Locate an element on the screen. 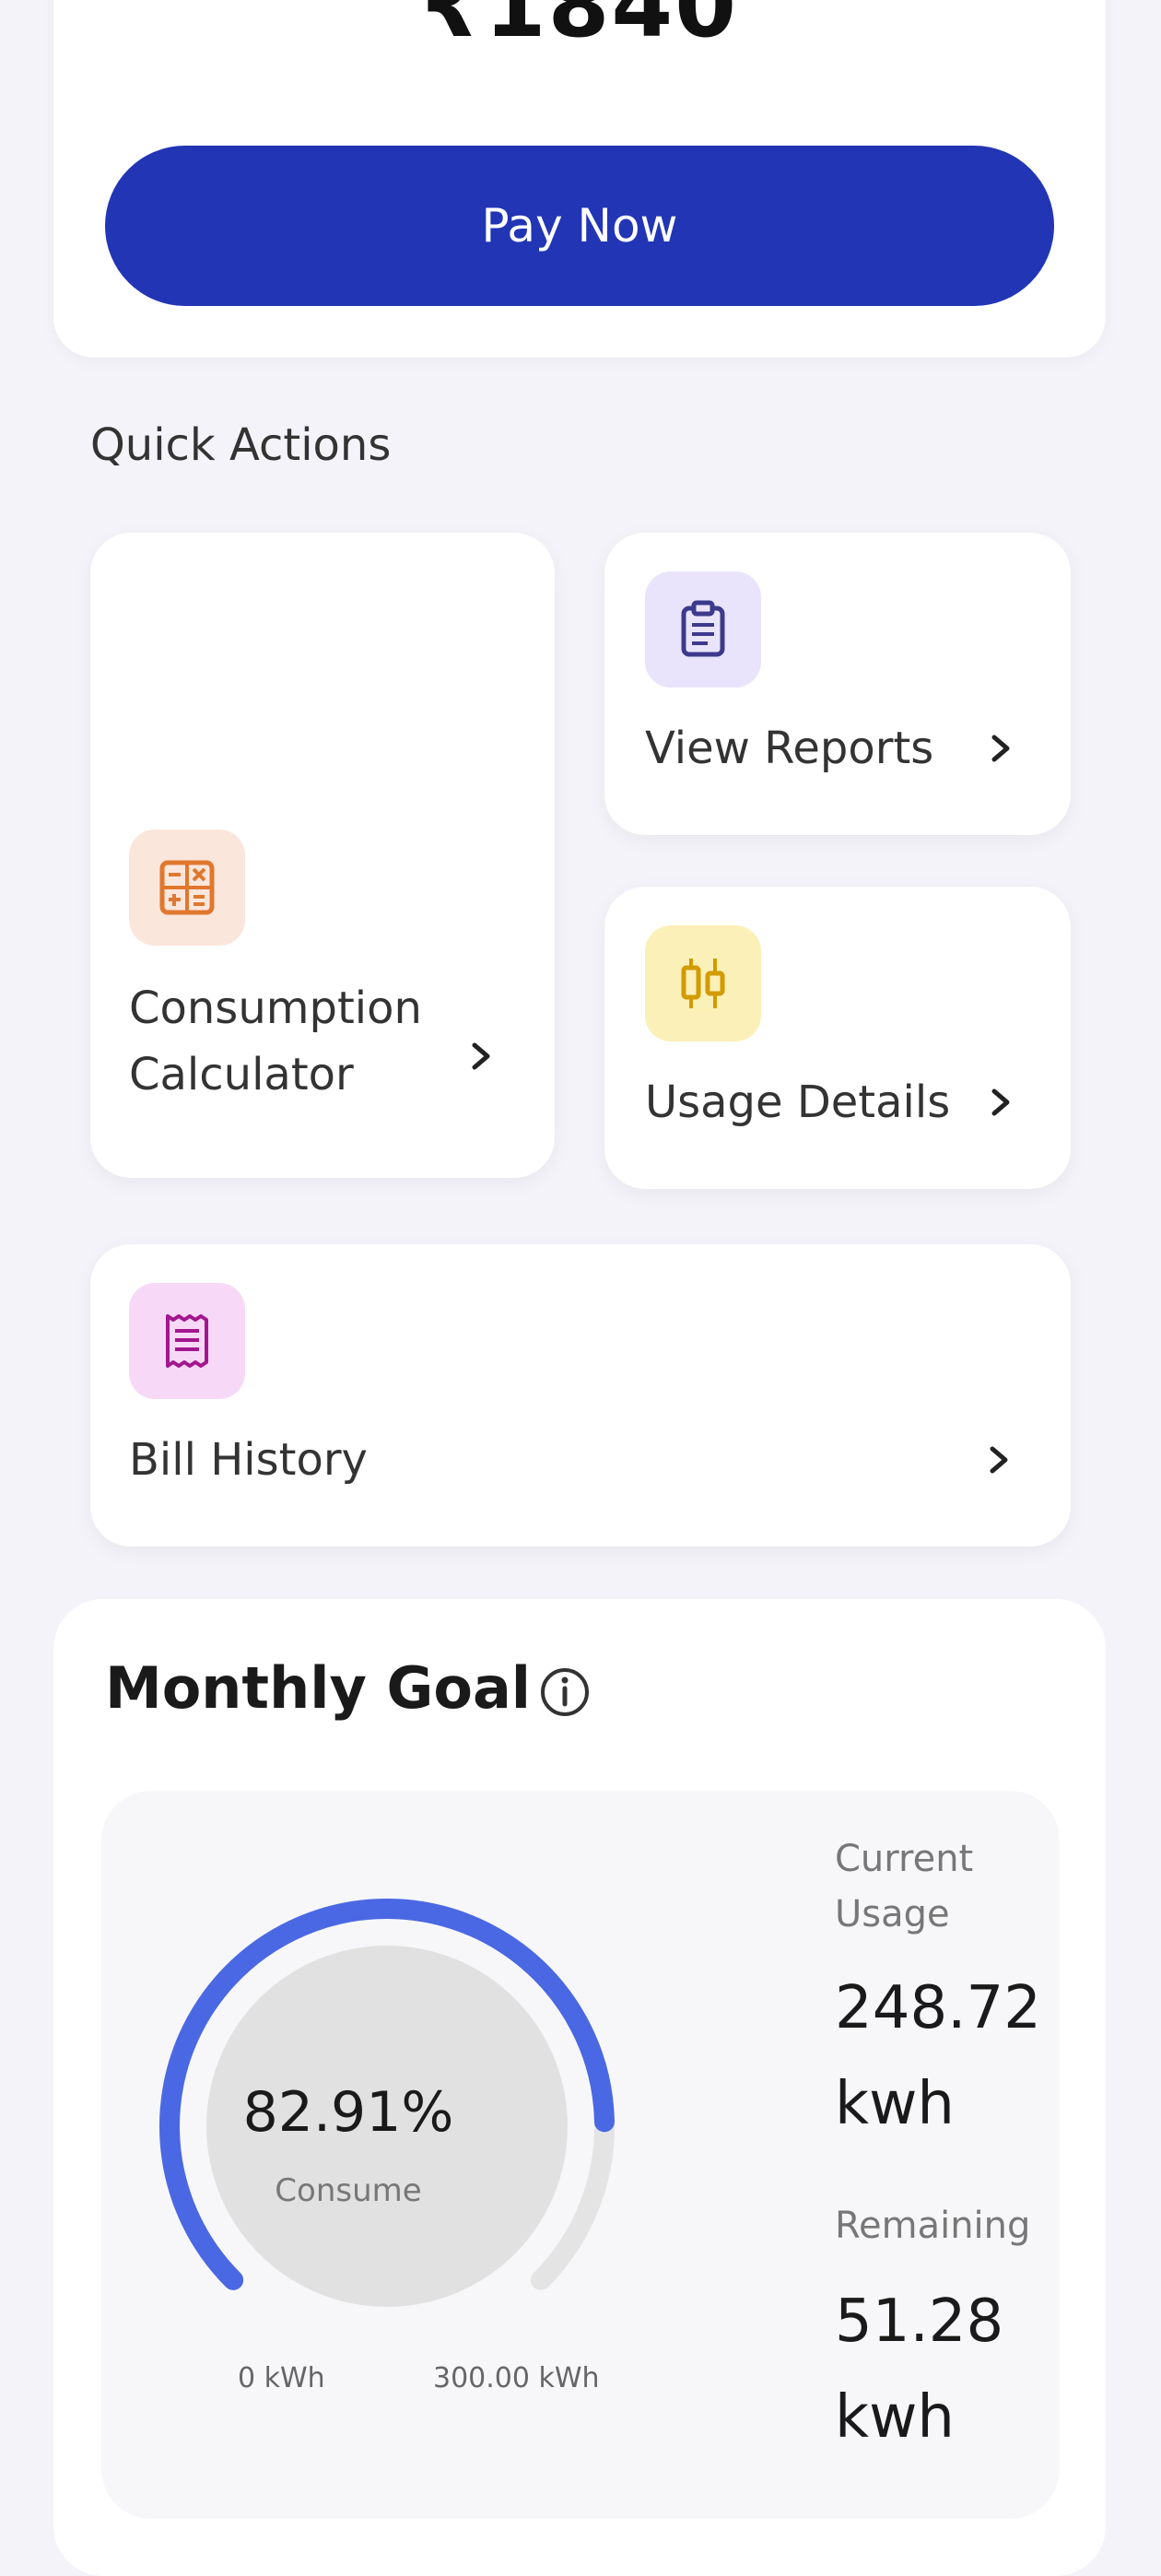 This screenshot has width=1161, height=2576. calculator-icon is located at coordinates (187, 887).